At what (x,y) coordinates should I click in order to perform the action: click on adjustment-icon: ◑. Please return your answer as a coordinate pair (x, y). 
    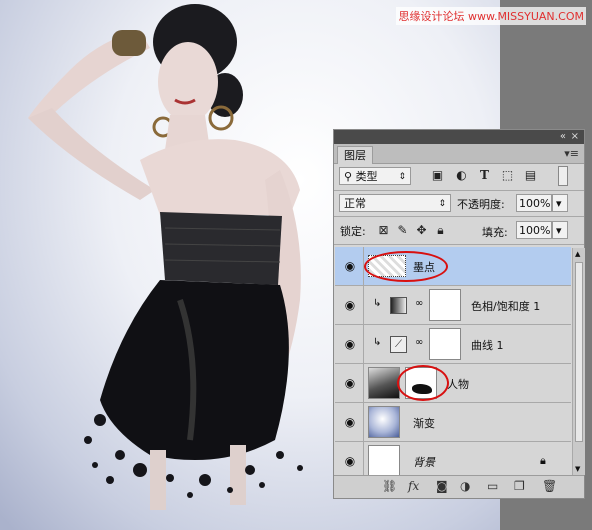
    Looking at the image, I should click on (465, 486).